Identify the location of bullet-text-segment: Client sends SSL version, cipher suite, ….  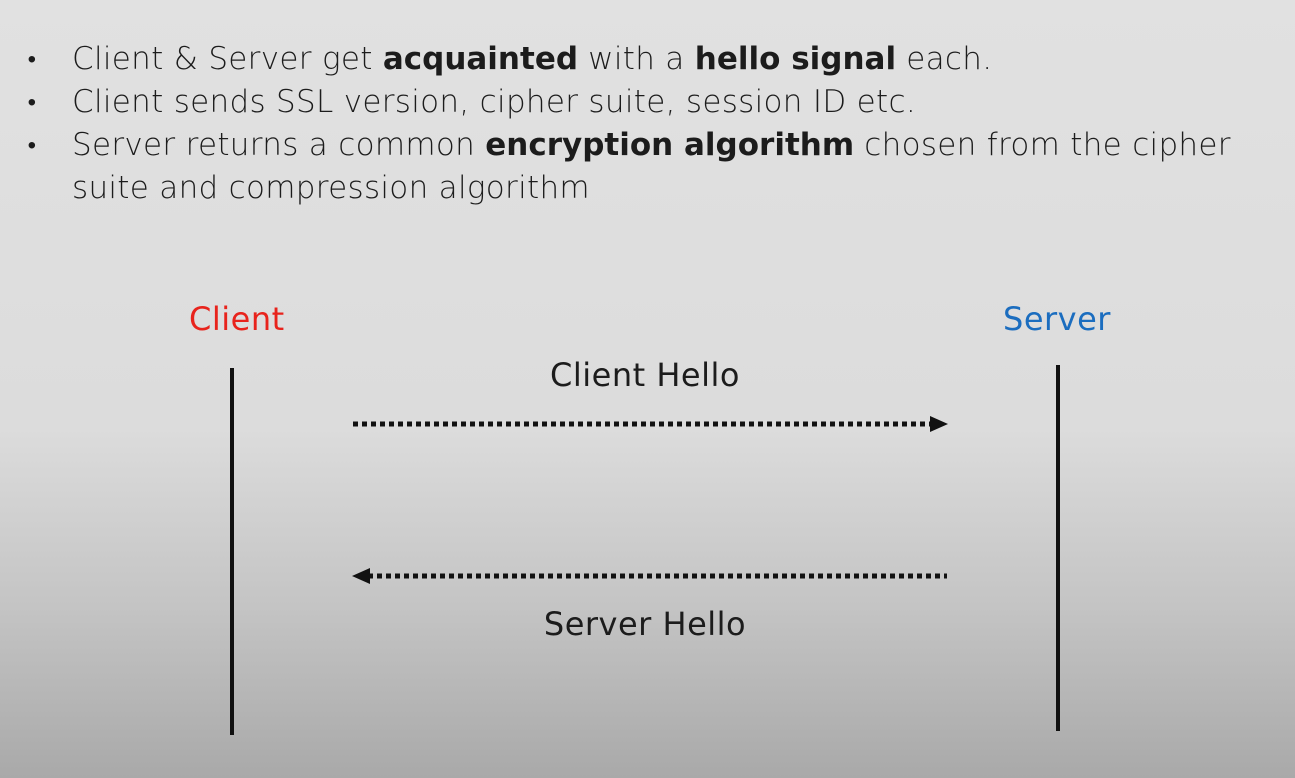
(494, 102).